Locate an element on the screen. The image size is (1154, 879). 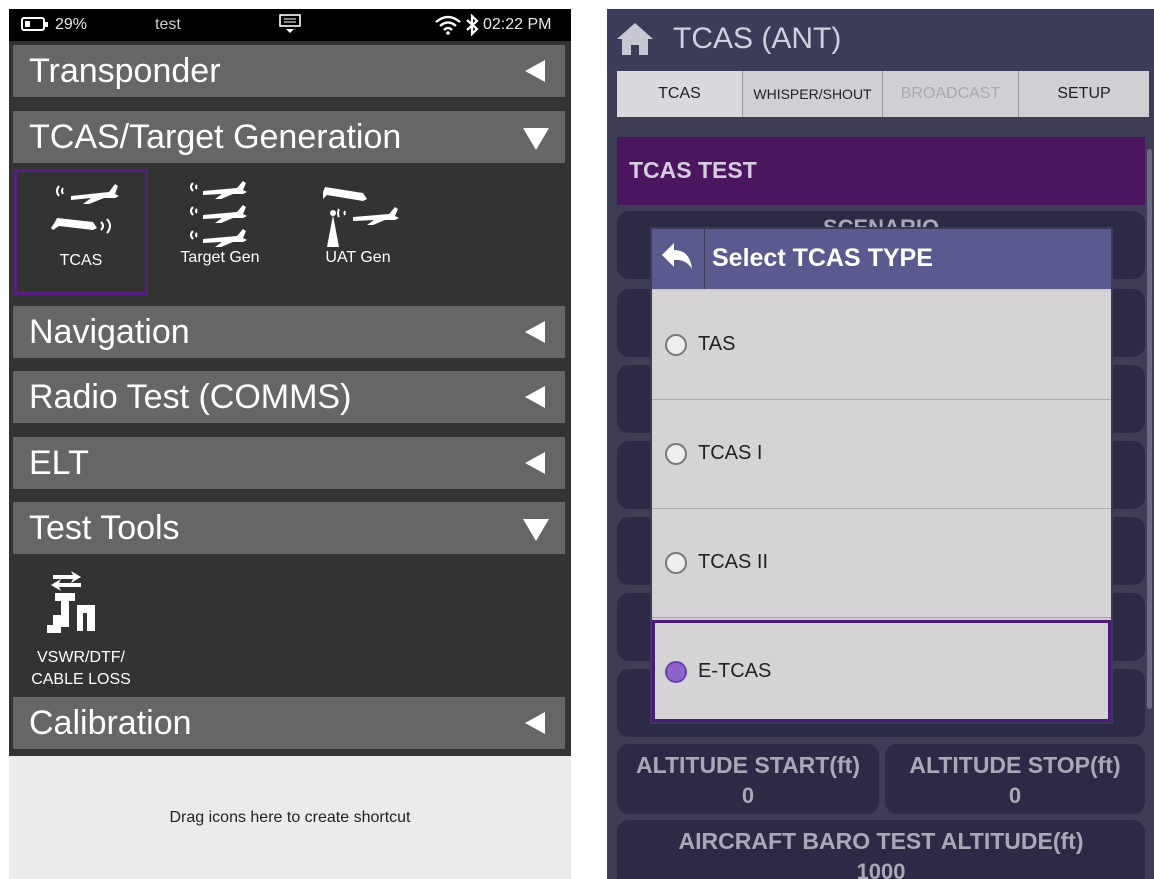
section-label: Test Tools is located at coordinates (104, 528).